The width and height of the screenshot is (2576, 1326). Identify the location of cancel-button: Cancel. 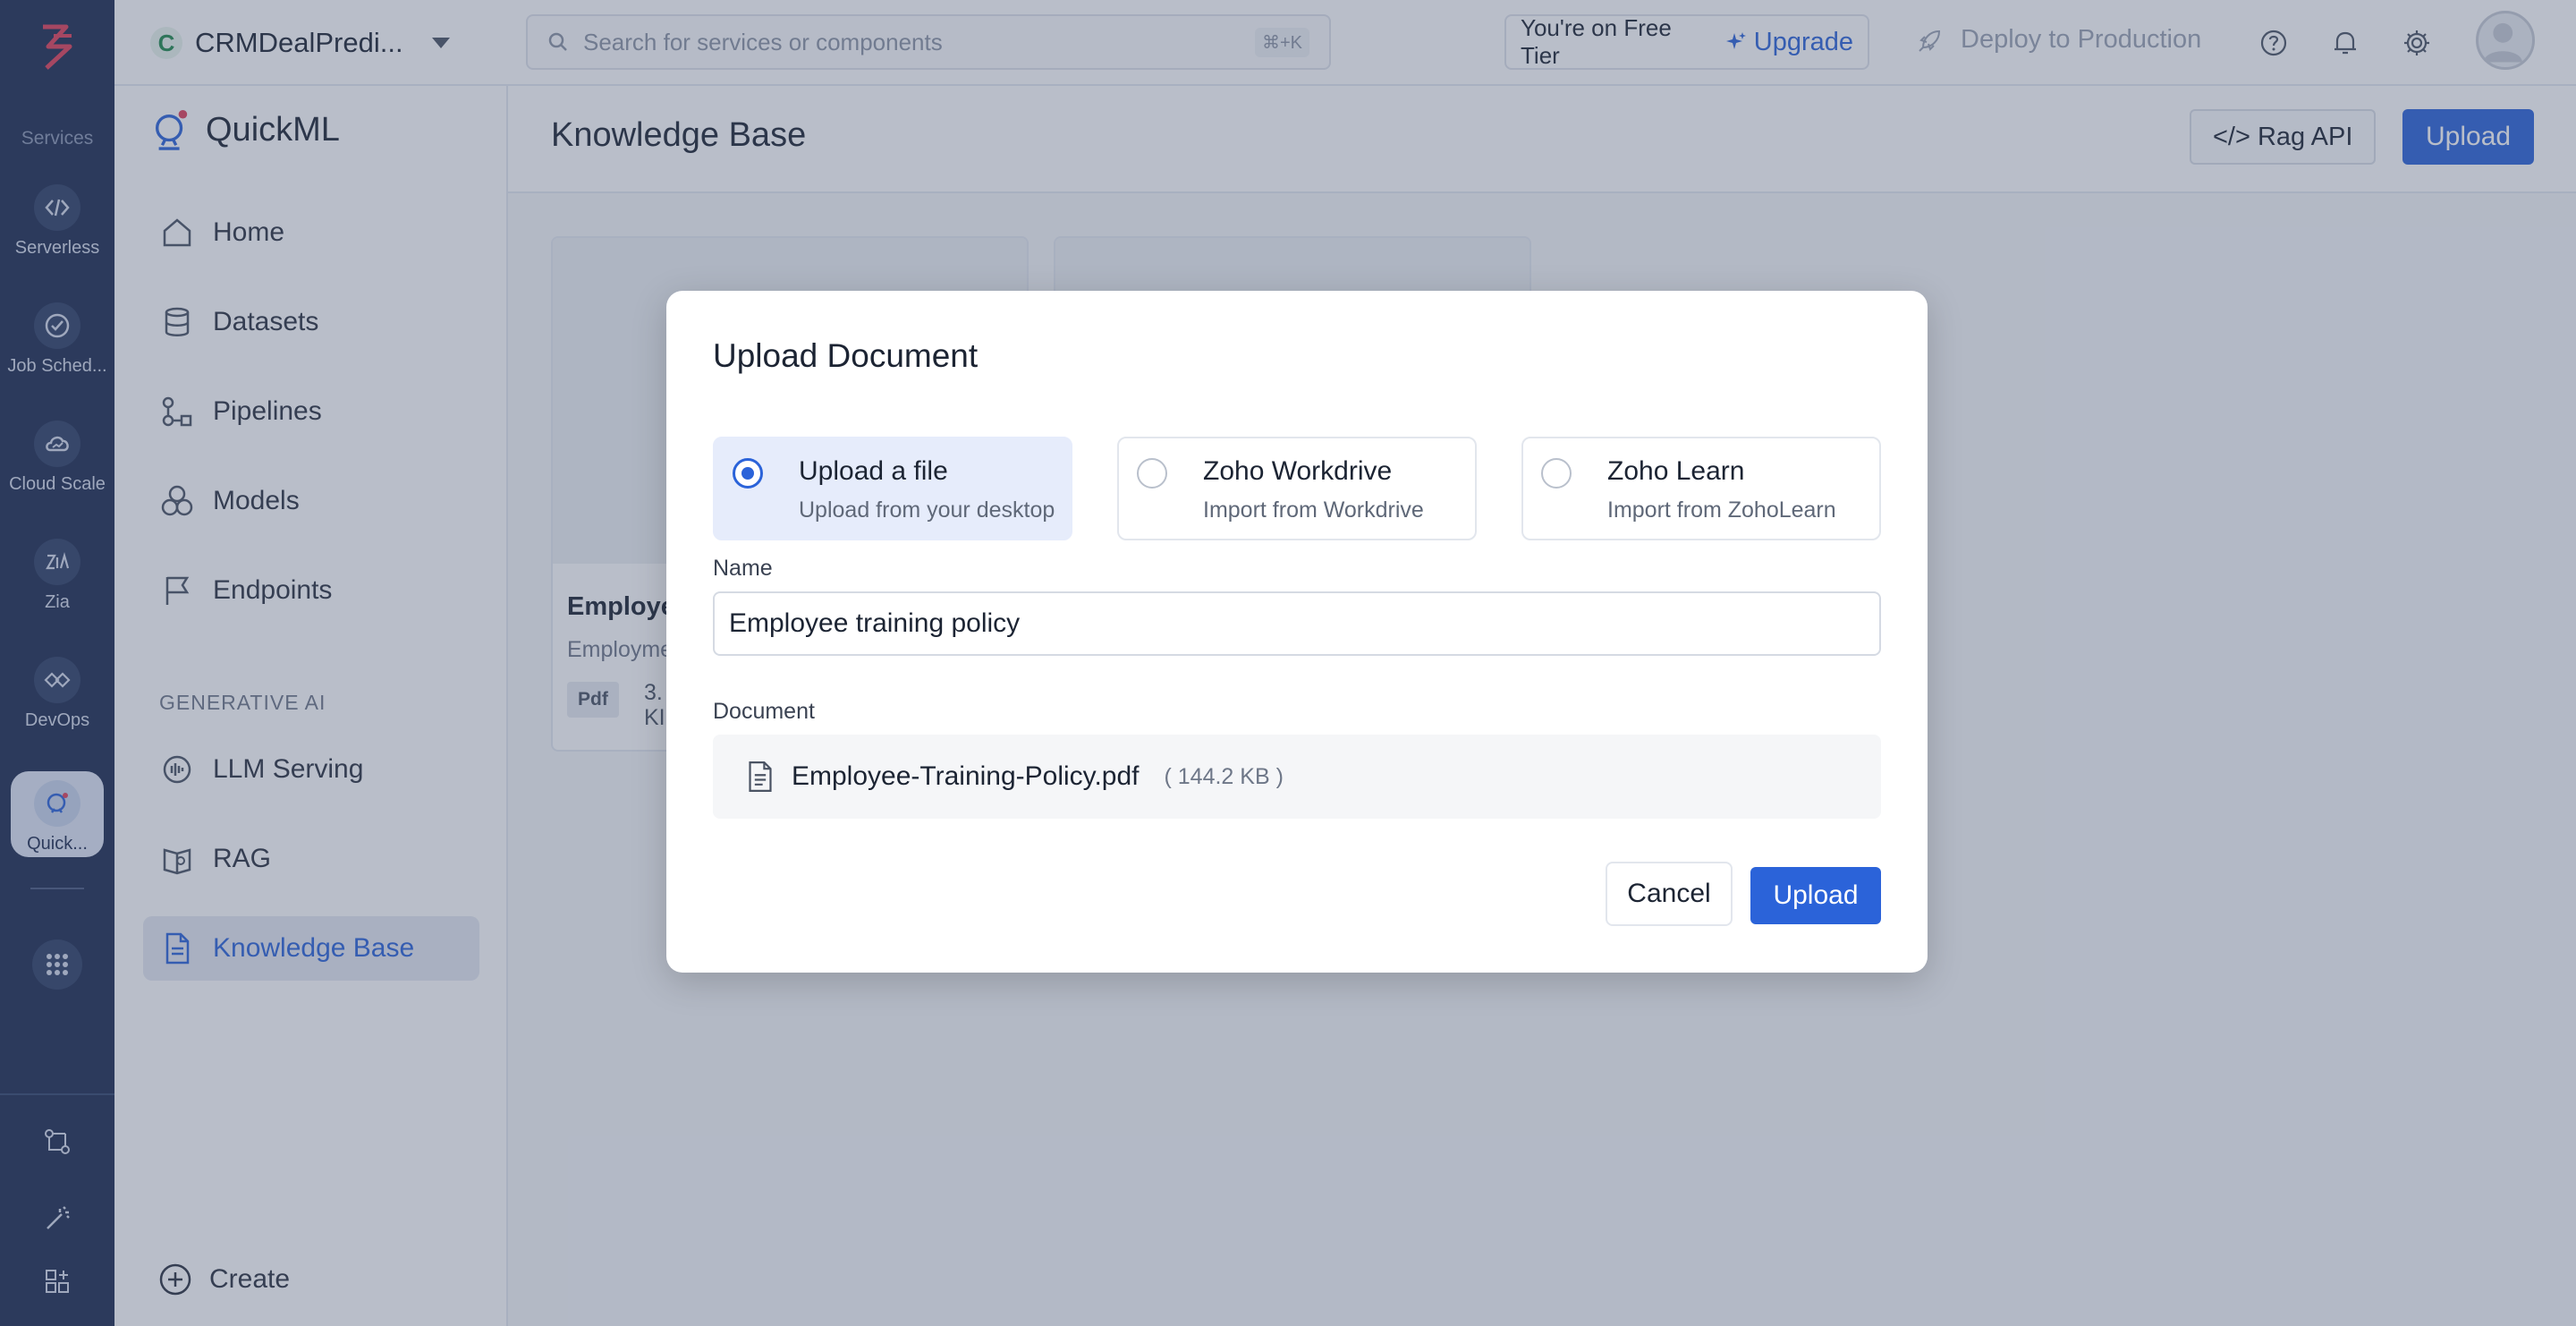
(1669, 894).